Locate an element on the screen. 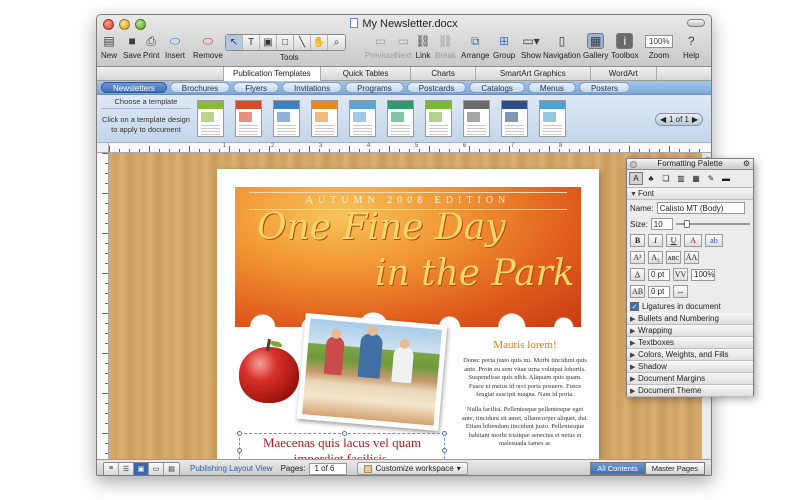  text-box-tool-icon: T is located at coordinates (251, 42).